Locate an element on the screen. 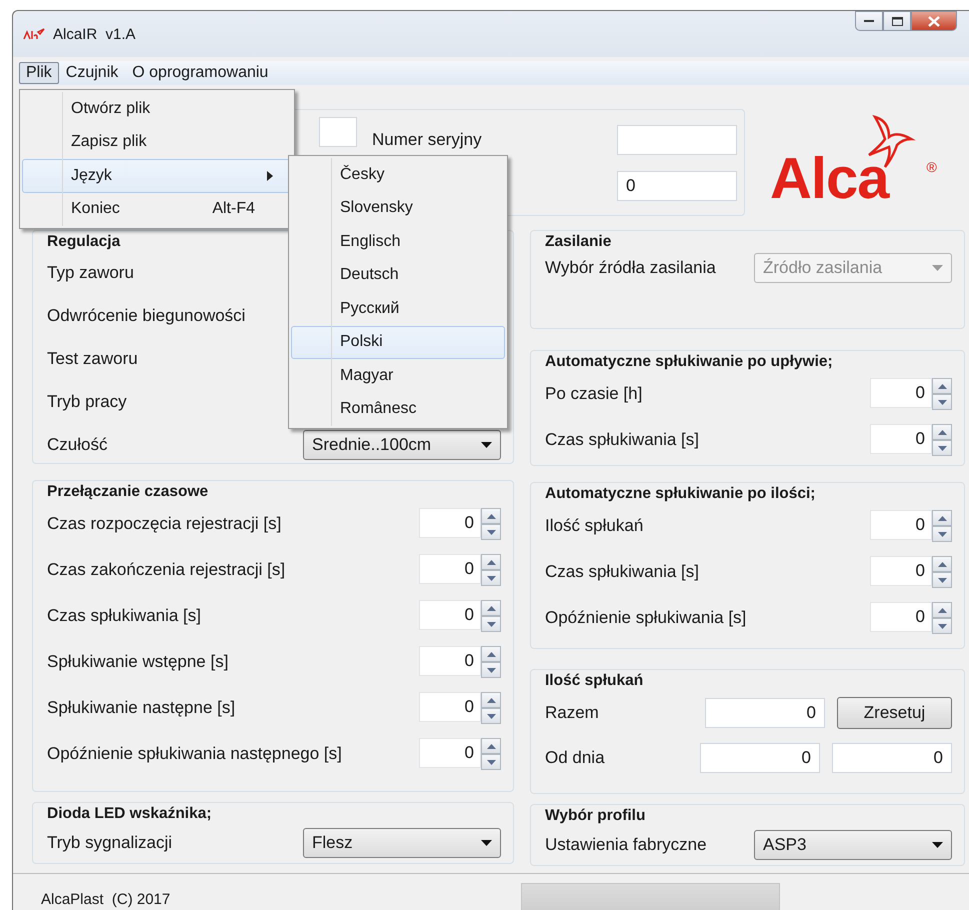 The width and height of the screenshot is (969, 910). menu-item: Magyar is located at coordinates (398, 375).